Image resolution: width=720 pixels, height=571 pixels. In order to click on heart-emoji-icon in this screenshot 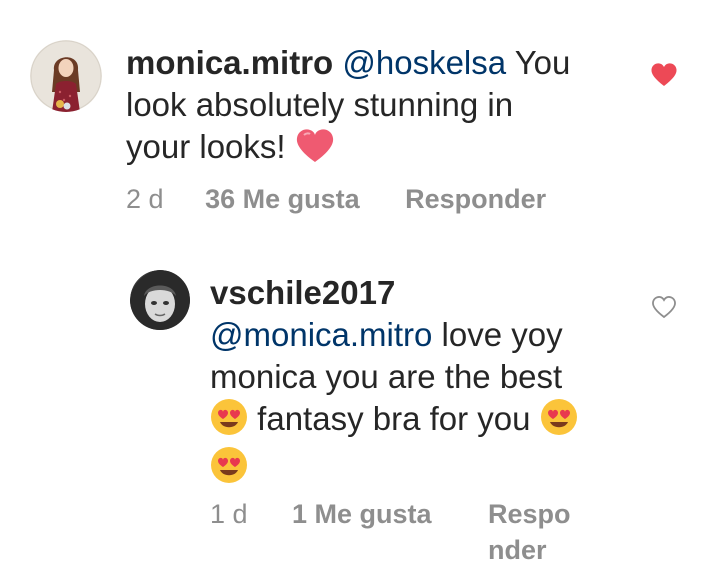, I will do `click(315, 151)`.